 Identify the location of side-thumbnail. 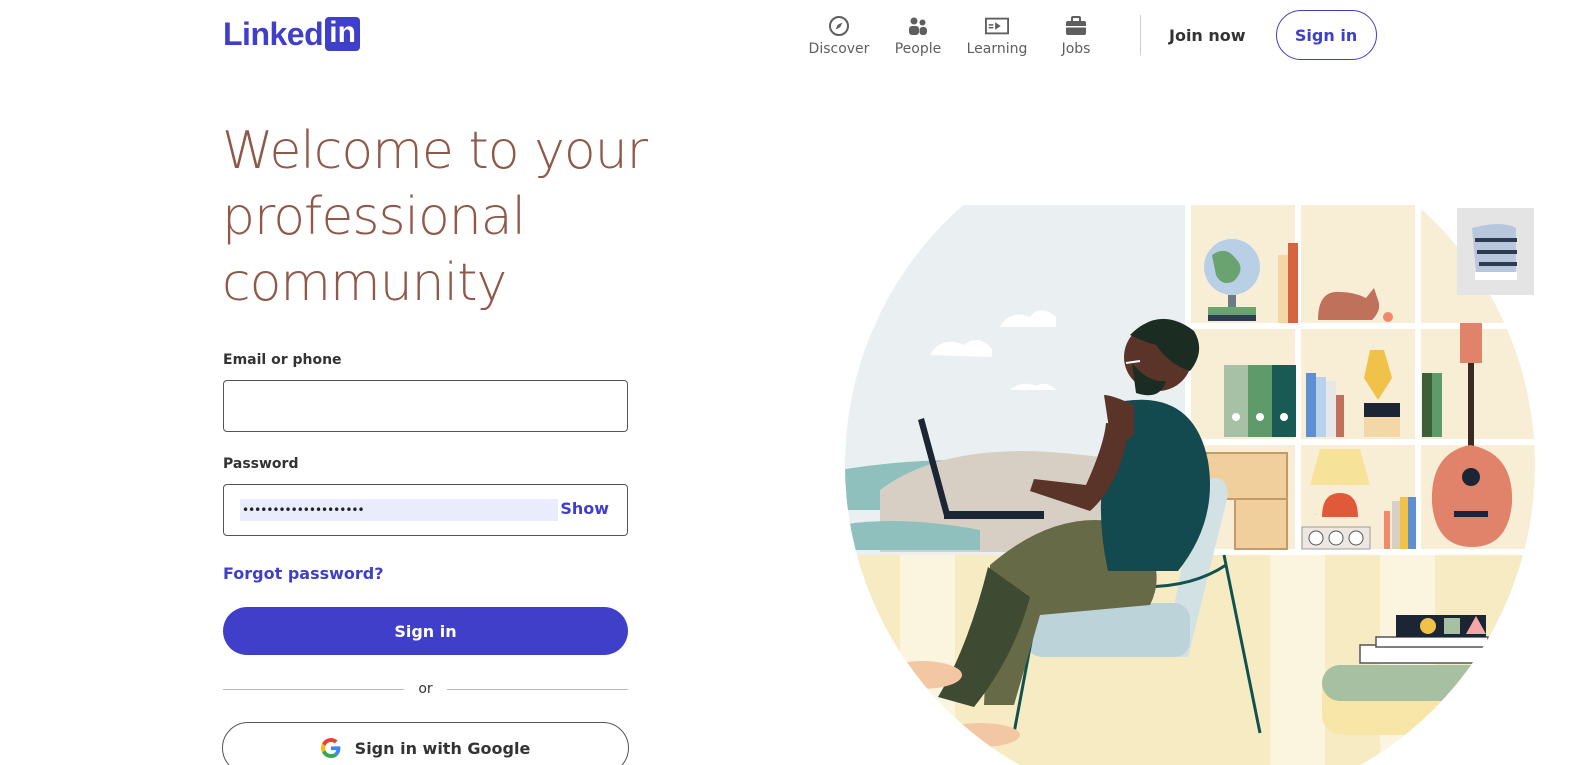
(1495, 251).